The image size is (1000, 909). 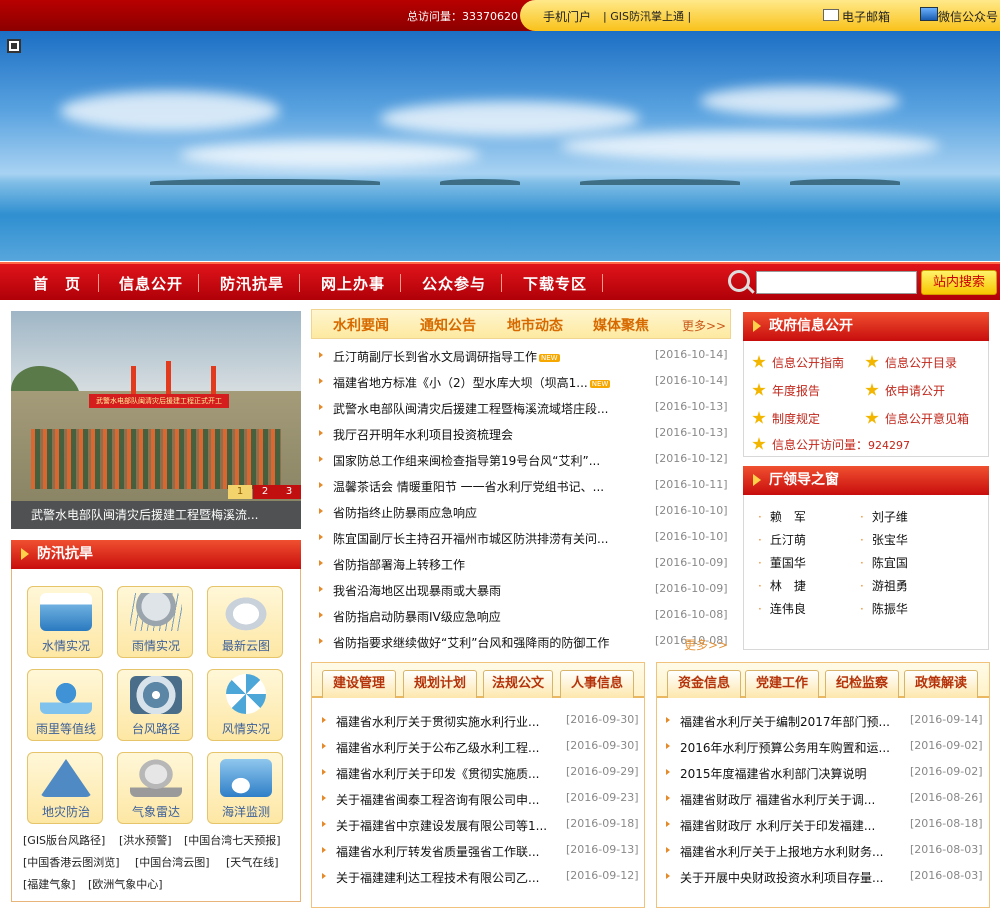 I want to click on link-taiwan-forecast: [中国台湾七天预报], so click(x=232, y=840).